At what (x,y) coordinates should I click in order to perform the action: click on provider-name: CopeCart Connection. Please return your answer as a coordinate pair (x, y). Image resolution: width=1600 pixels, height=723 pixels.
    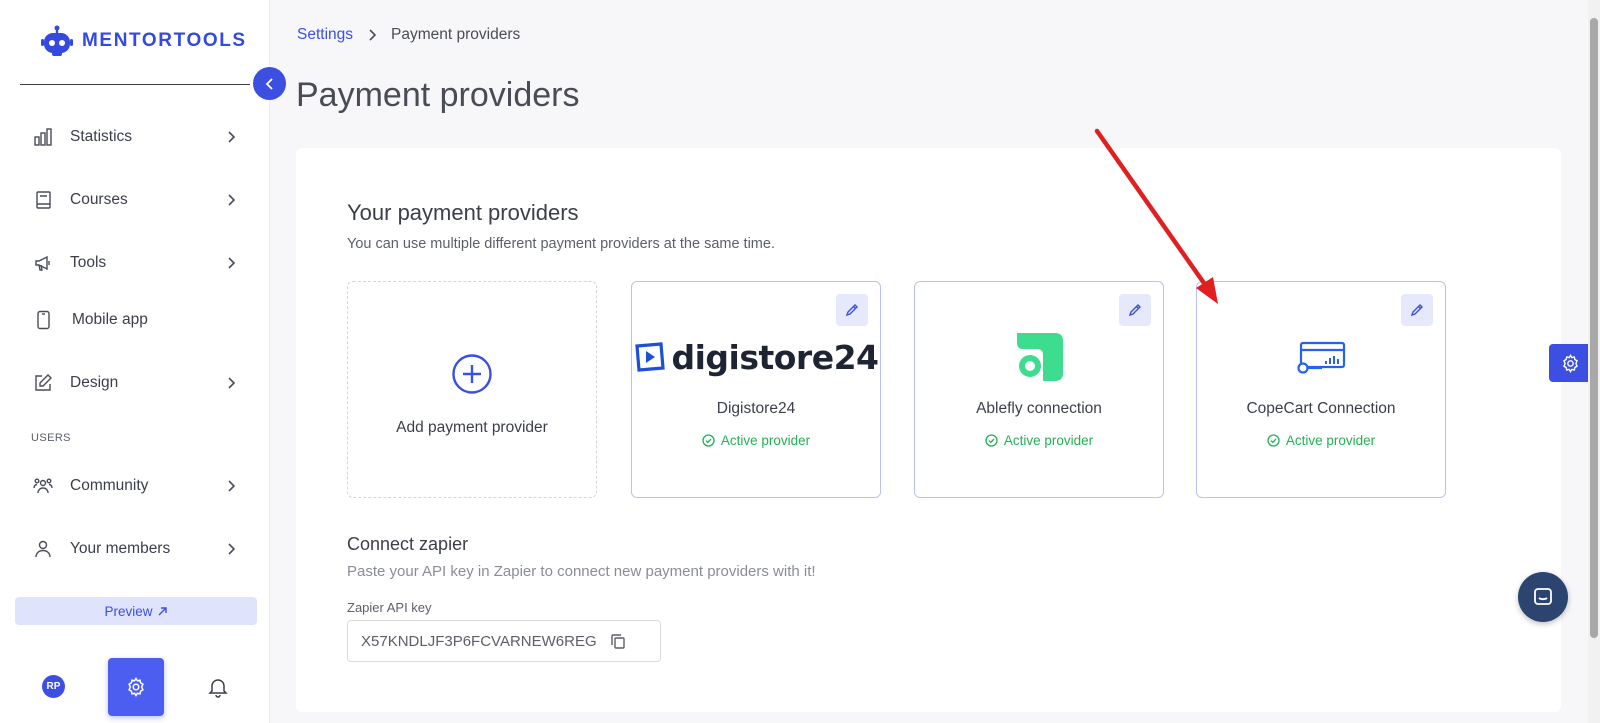
    Looking at the image, I should click on (1321, 408).